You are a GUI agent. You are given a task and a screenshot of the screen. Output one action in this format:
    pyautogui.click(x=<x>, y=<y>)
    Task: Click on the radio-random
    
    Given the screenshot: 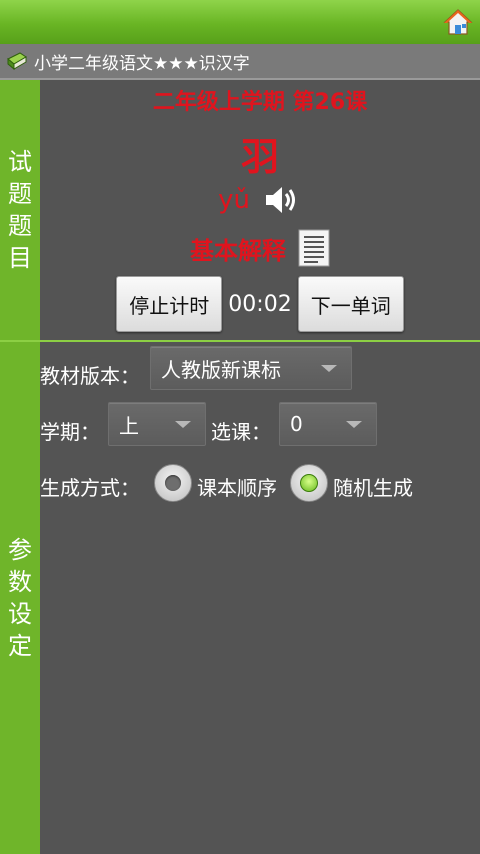 What is the action you would take?
    pyautogui.click(x=309, y=483)
    